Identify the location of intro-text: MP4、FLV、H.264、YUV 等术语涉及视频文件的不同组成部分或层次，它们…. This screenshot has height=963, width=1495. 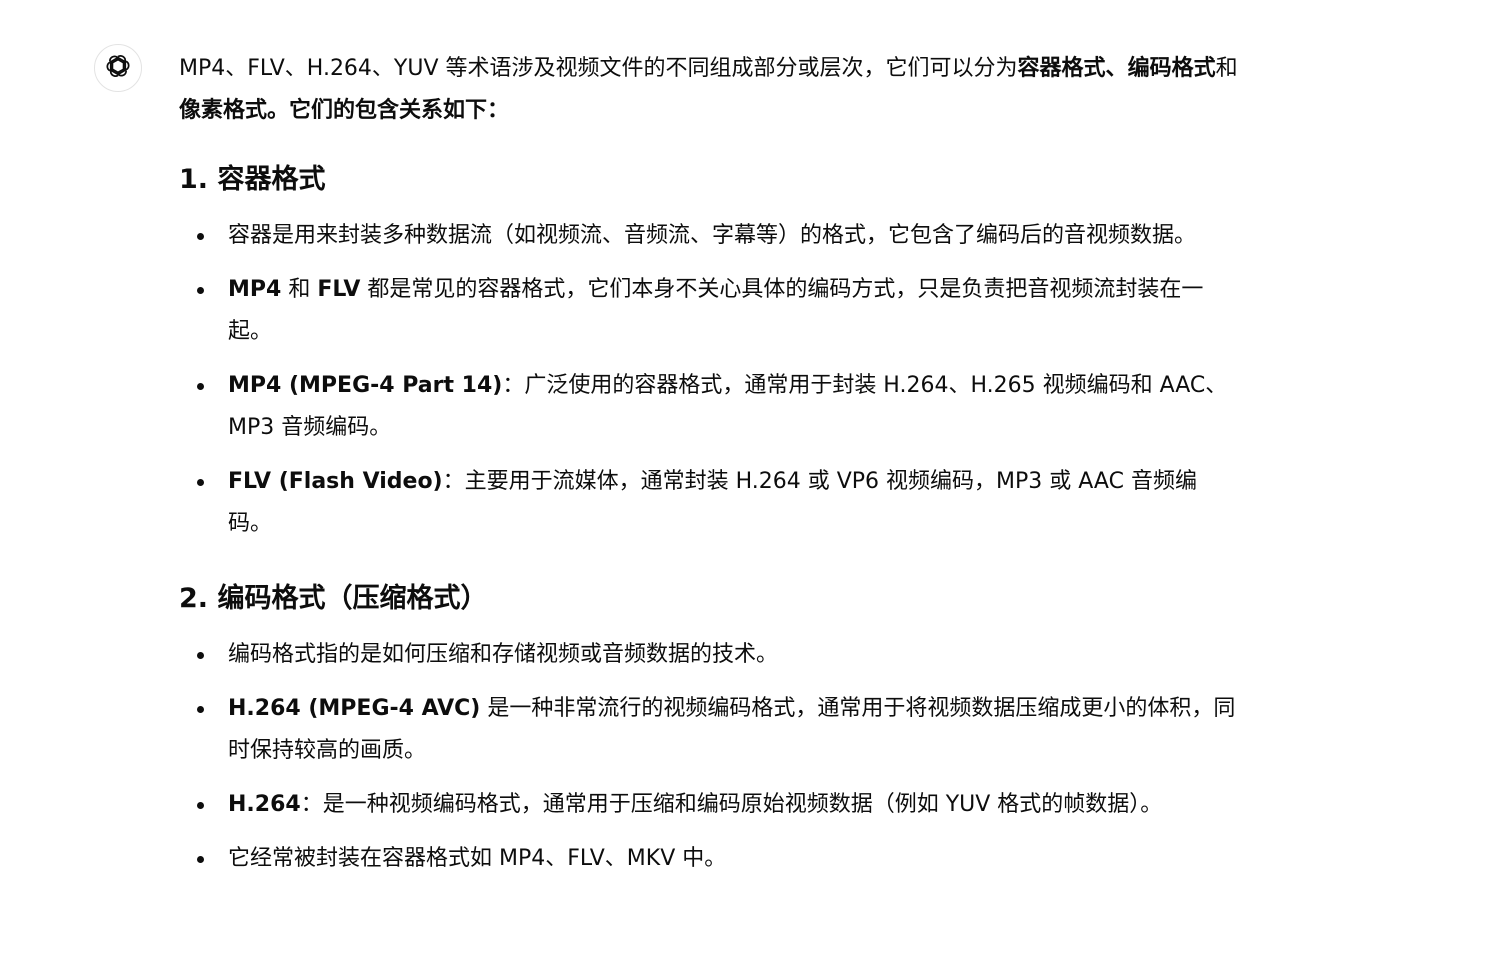
(598, 68).